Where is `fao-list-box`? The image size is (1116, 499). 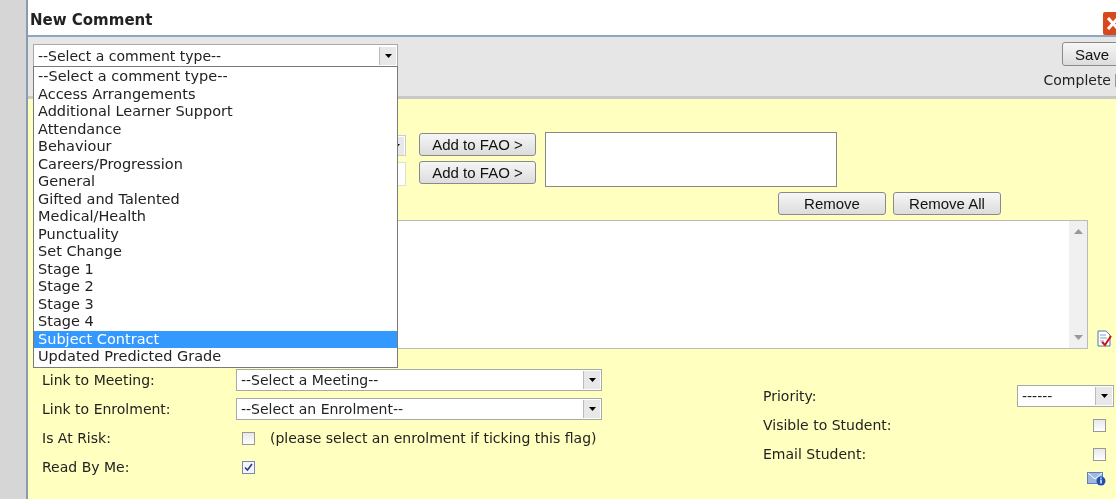
fao-list-box is located at coordinates (691, 159).